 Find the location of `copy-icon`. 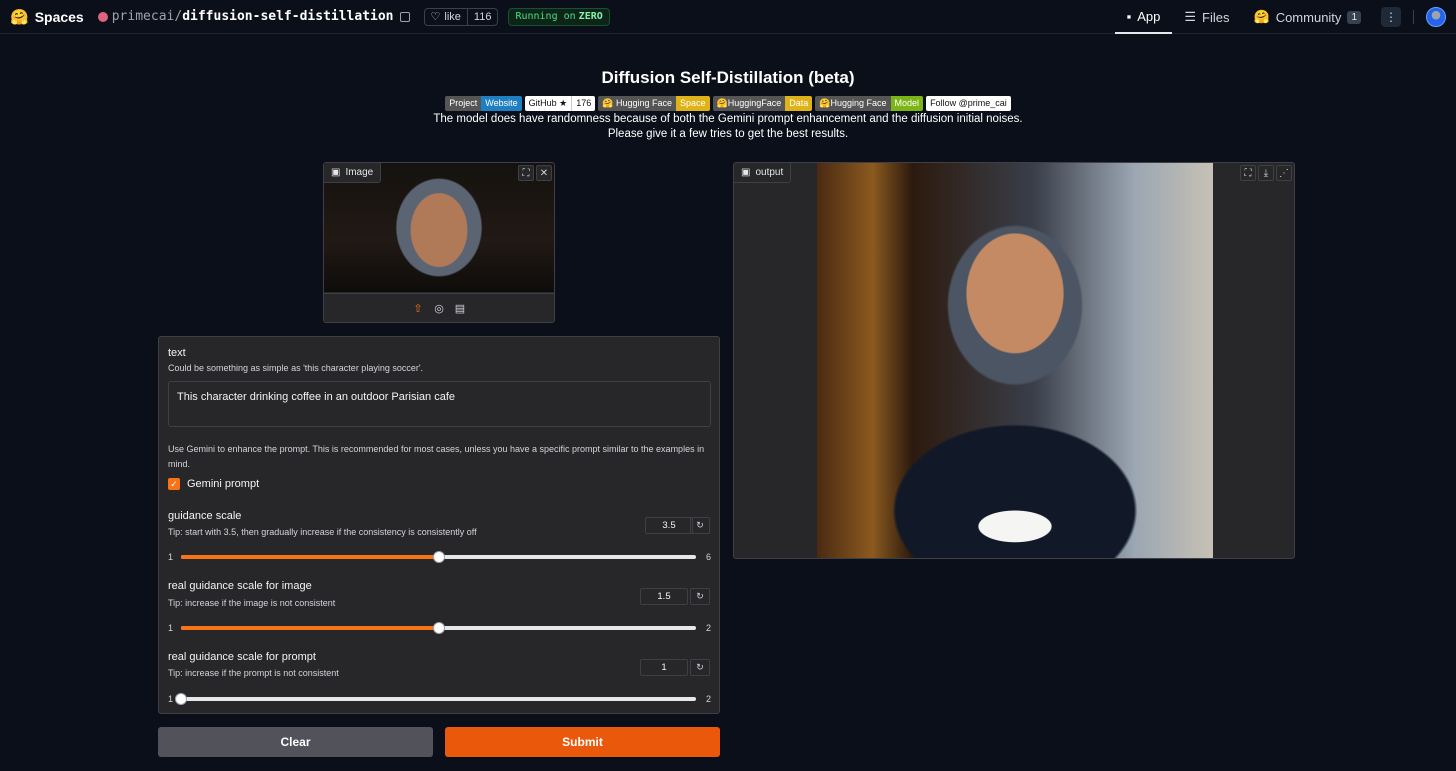

copy-icon is located at coordinates (404, 16).